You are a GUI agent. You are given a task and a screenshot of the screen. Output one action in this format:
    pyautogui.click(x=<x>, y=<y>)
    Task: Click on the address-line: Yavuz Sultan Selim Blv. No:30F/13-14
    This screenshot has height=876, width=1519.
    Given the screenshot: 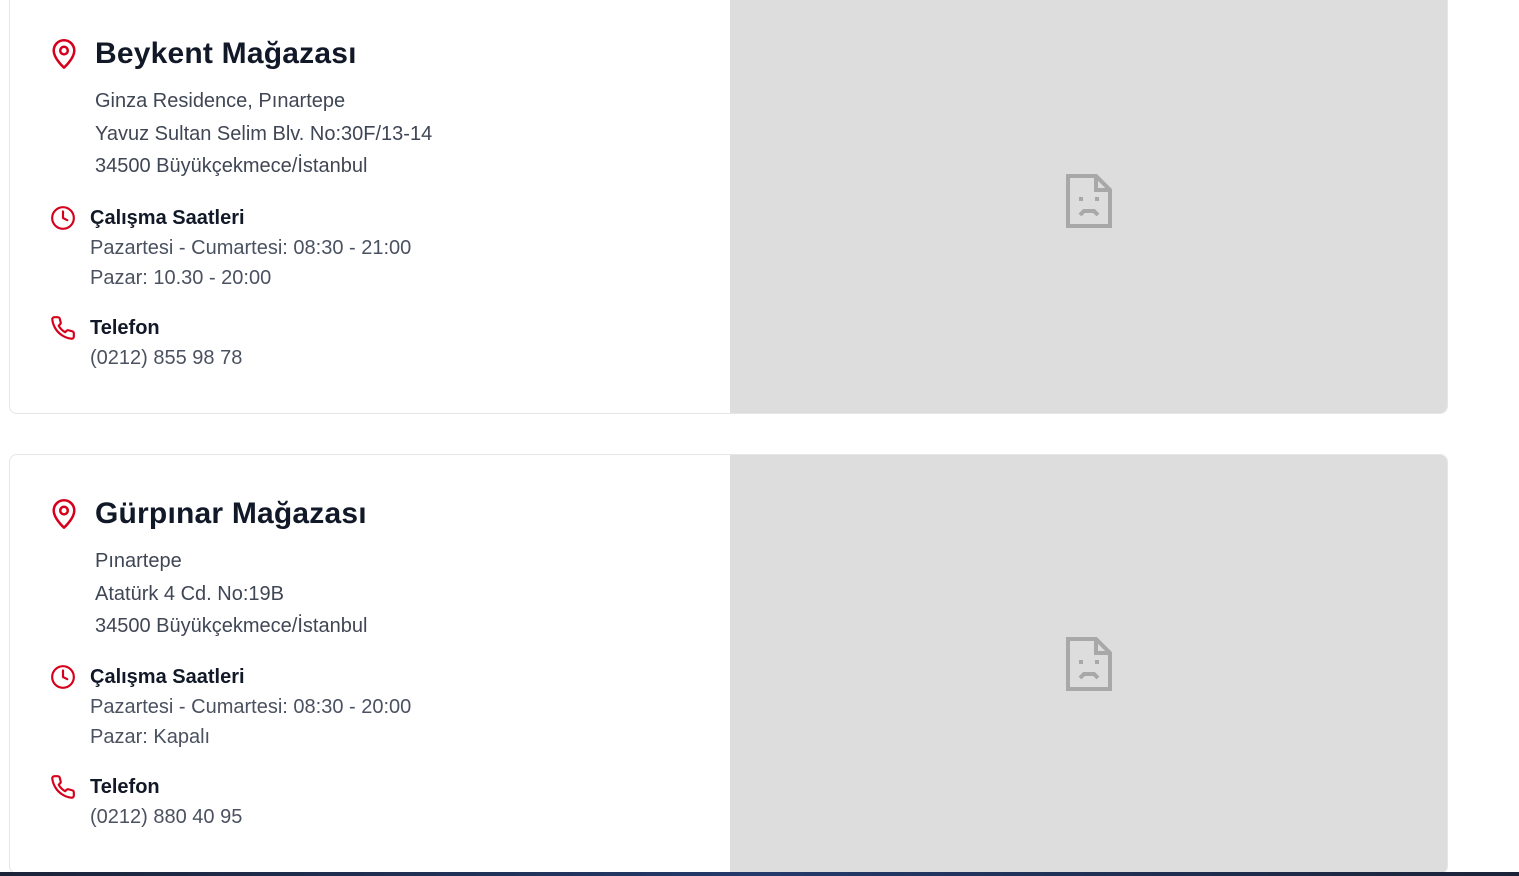 What is the action you would take?
    pyautogui.click(x=264, y=133)
    